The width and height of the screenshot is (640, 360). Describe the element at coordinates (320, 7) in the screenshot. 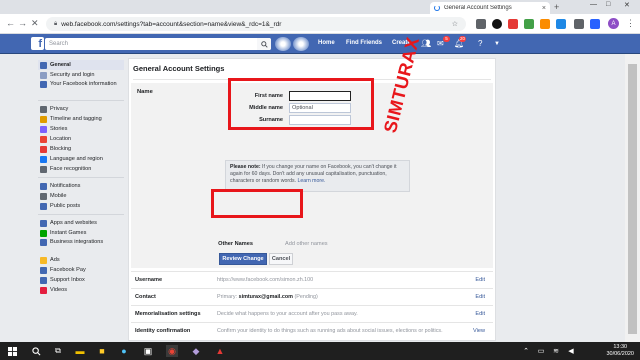

I see `browser-tab-strip: General Account Settings × + — □ ✕` at that location.